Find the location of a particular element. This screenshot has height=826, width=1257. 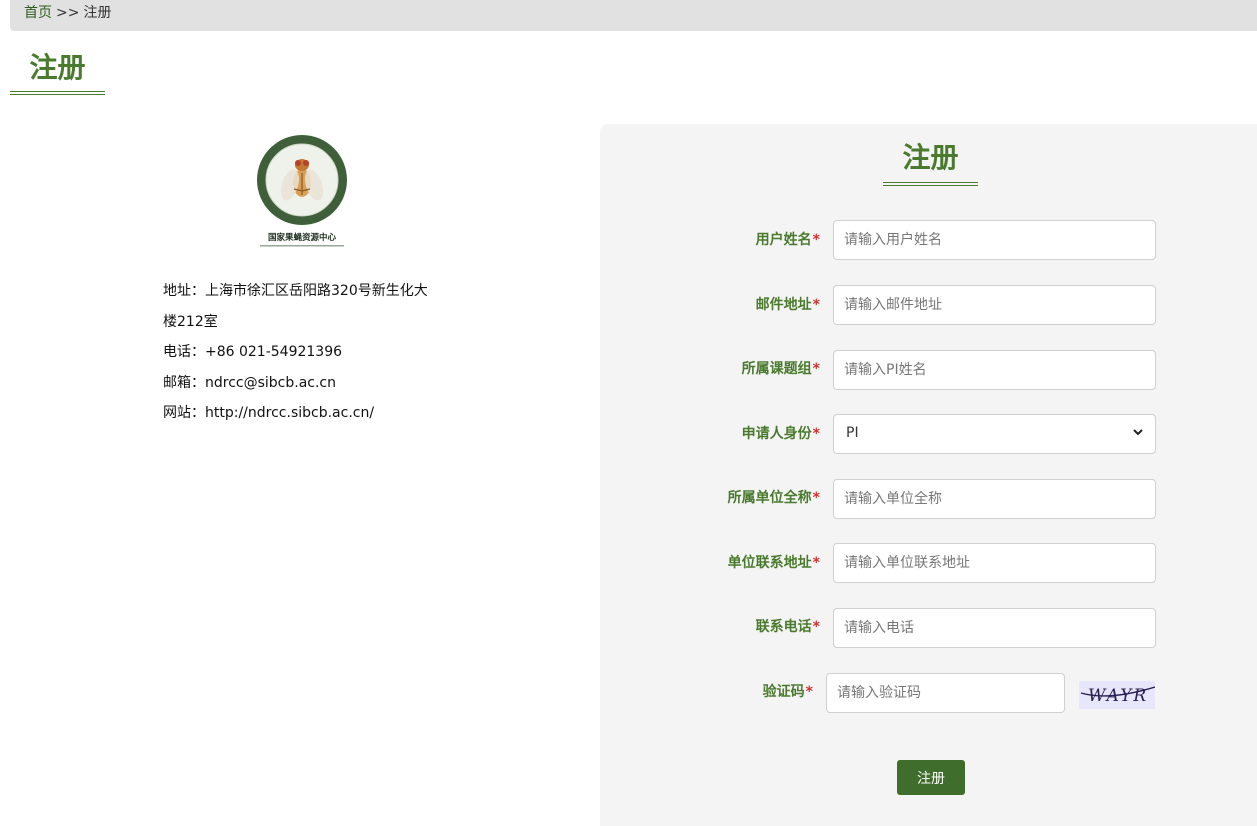

inst-address-input is located at coordinates (994, 563).